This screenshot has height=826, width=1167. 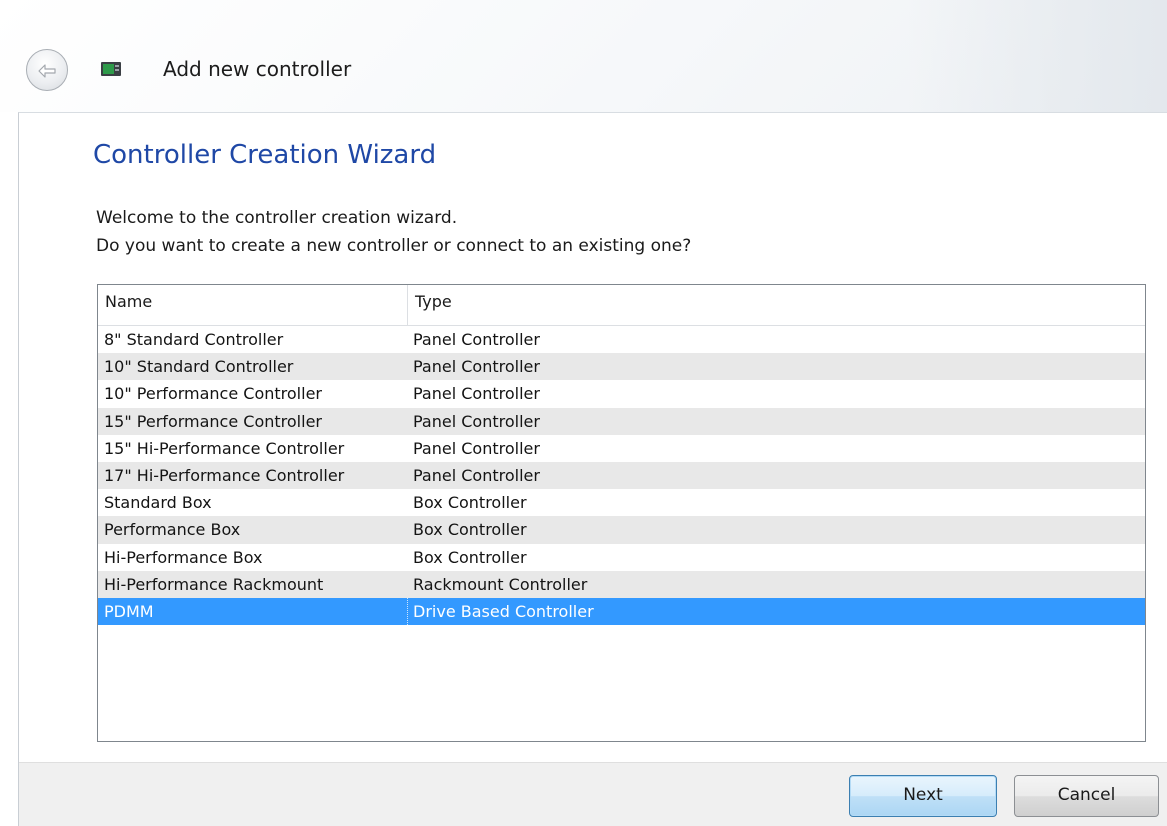 What do you see at coordinates (253, 305) in the screenshot?
I see `column-header-name: Name` at bounding box center [253, 305].